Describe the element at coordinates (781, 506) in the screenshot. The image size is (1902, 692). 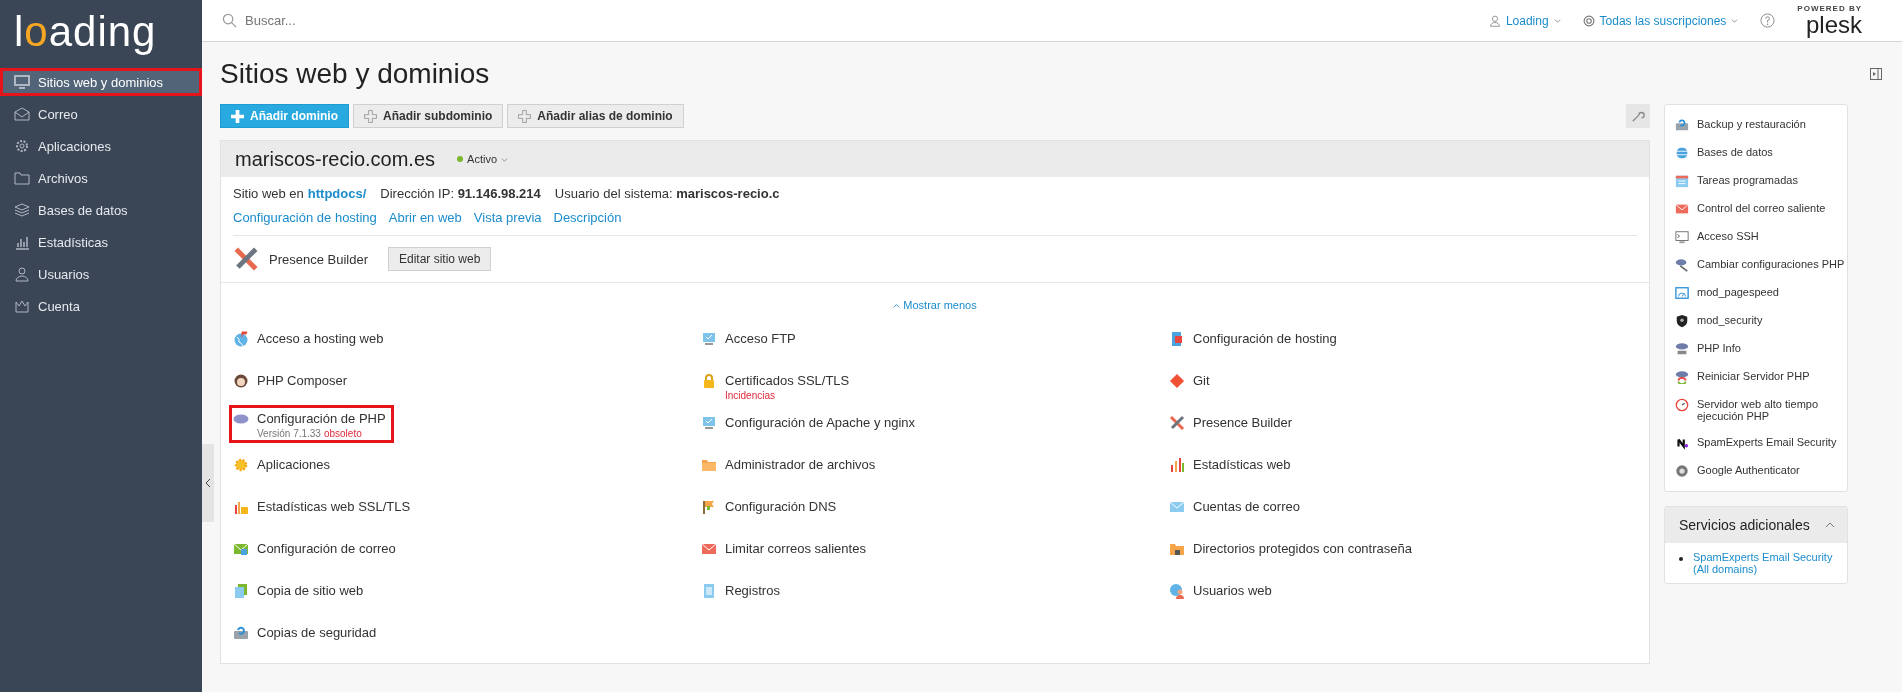
I see `tool-link: Configuración DNS` at that location.